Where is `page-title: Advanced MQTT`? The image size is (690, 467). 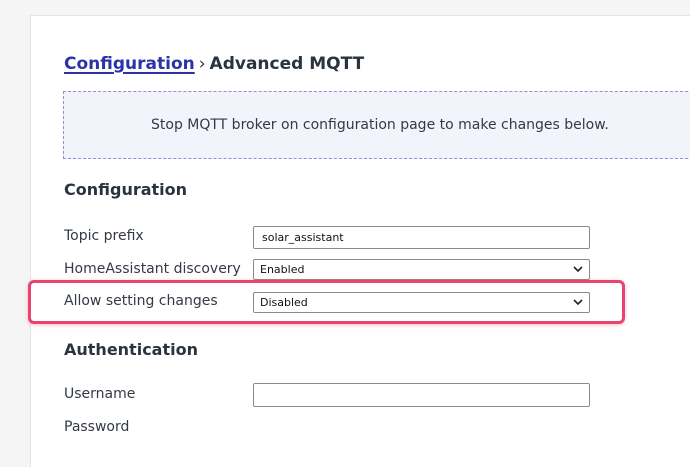
page-title: Advanced MQTT is located at coordinates (287, 64).